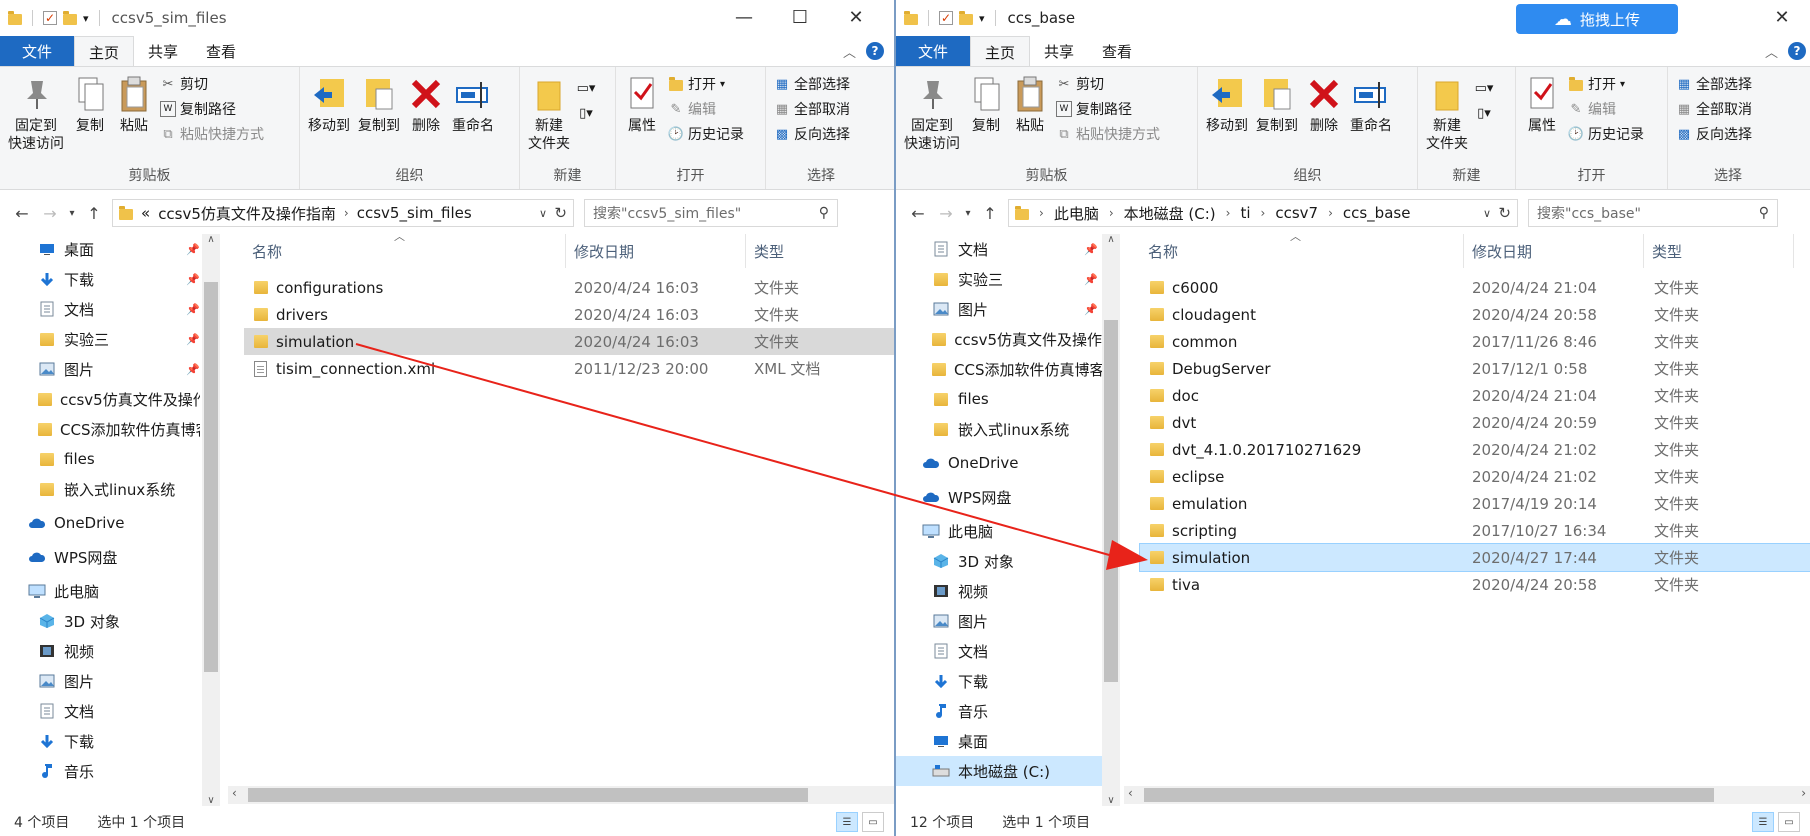 The width and height of the screenshot is (1810, 836). Describe the element at coordinates (1475, 476) in the screenshot. I see `file-row: eclipse 2020/4/24 21:02 文件夹` at that location.